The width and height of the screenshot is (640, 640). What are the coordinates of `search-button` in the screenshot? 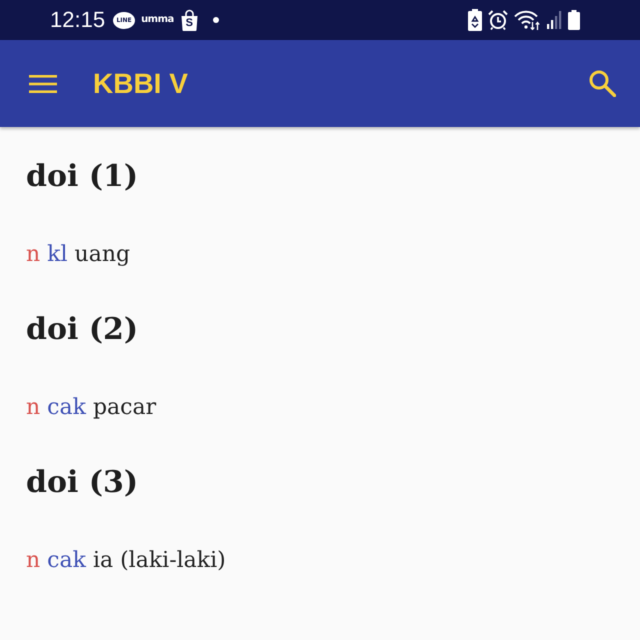 It's located at (602, 83).